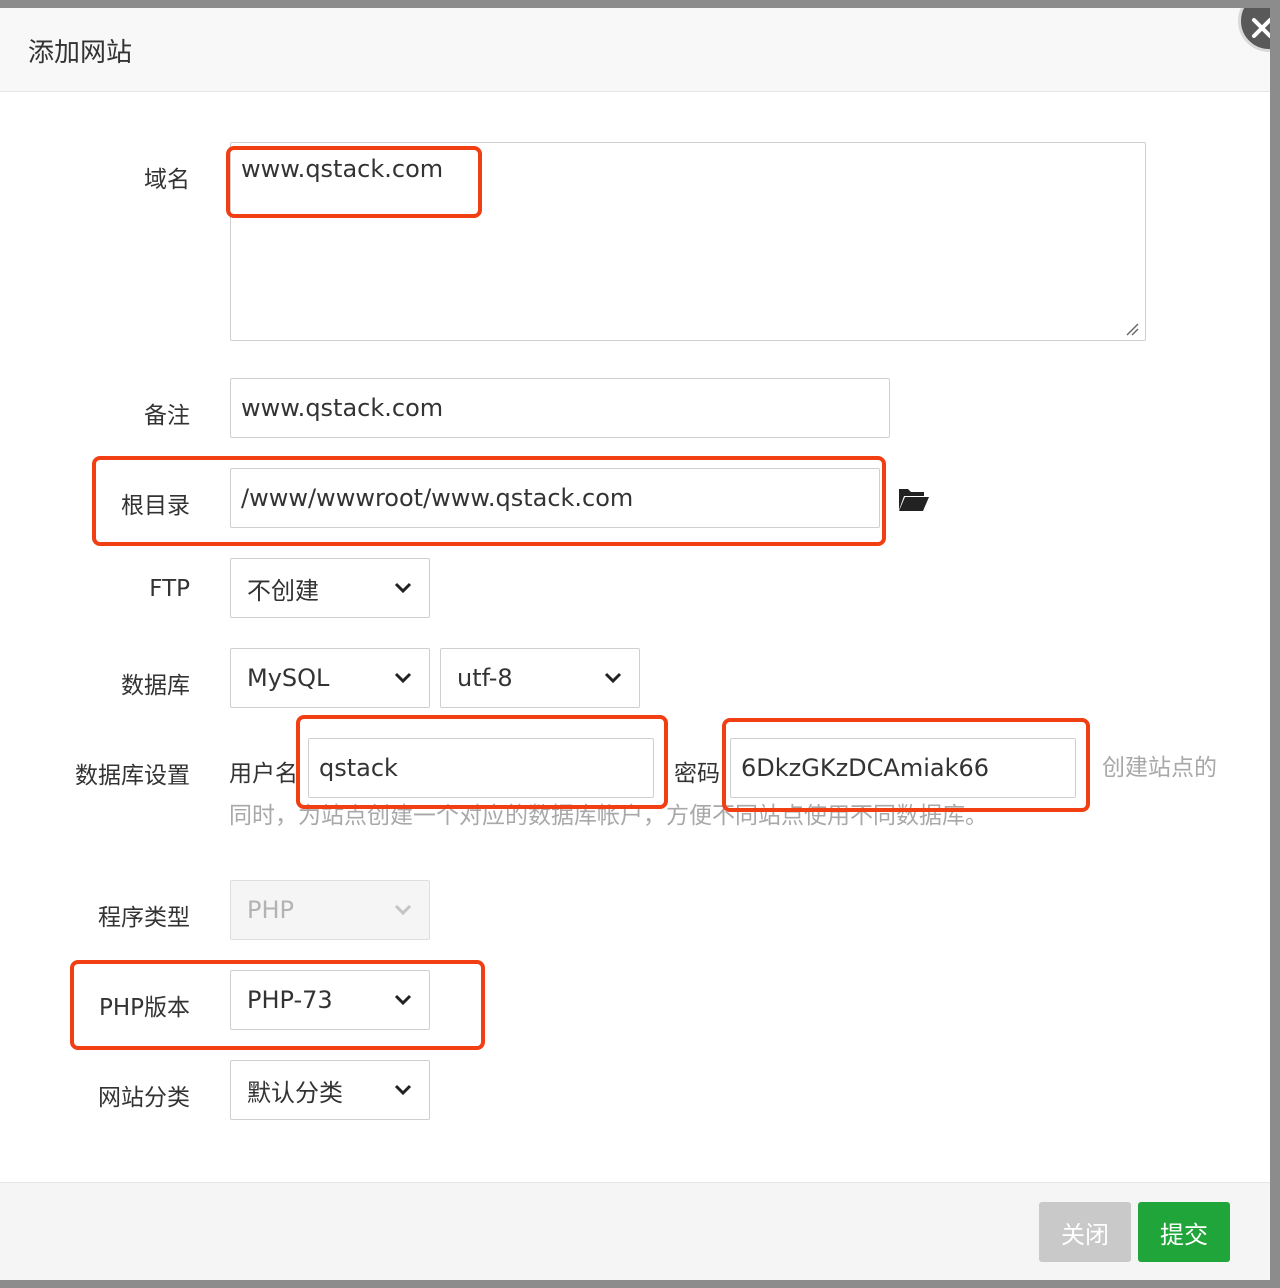 This screenshot has width=1280, height=1288. What do you see at coordinates (358, 768) in the screenshot?
I see `db-username-value: qstack` at bounding box center [358, 768].